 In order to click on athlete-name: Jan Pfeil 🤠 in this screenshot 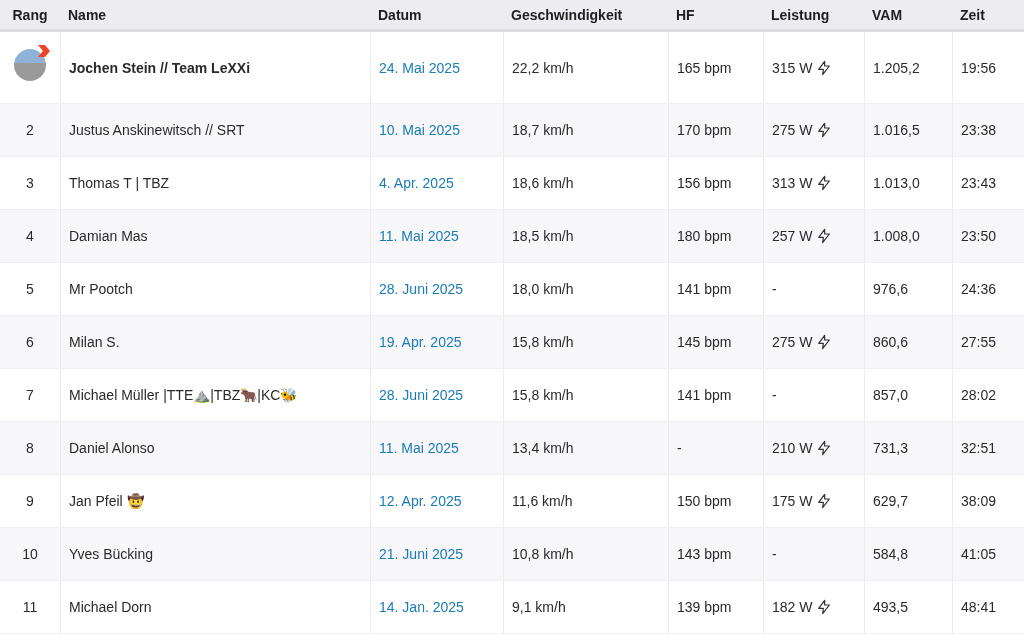, I will do `click(106, 501)`.